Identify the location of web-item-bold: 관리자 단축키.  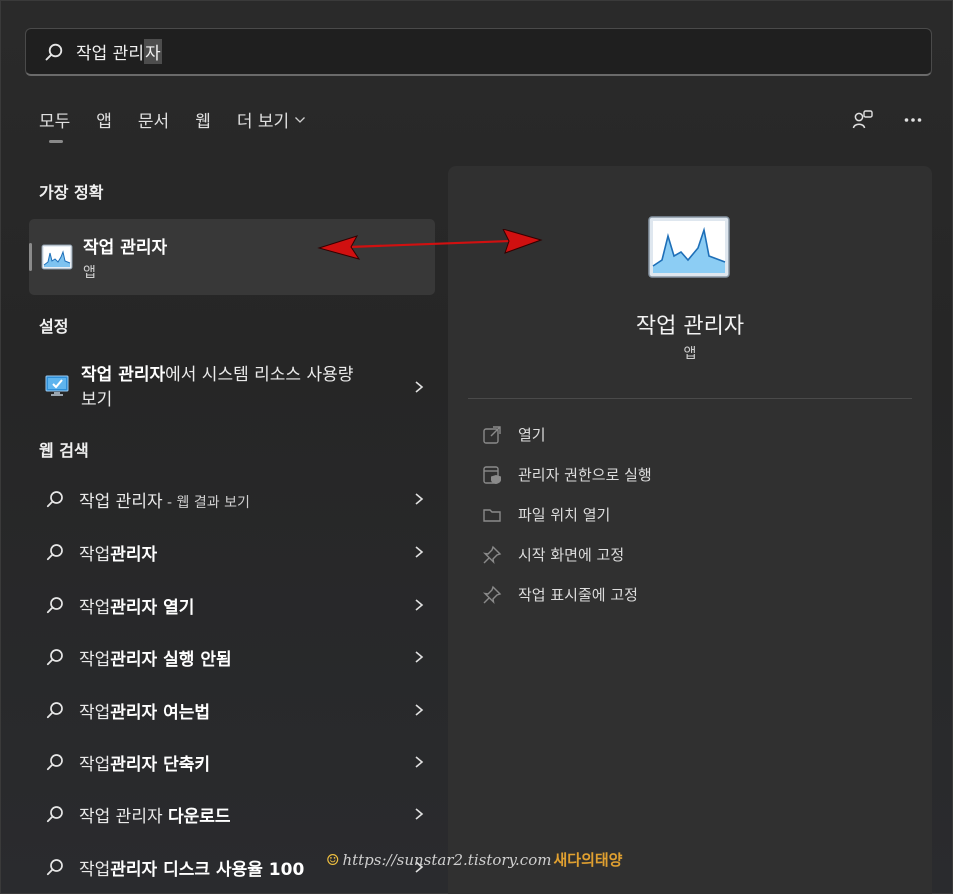
(160, 764).